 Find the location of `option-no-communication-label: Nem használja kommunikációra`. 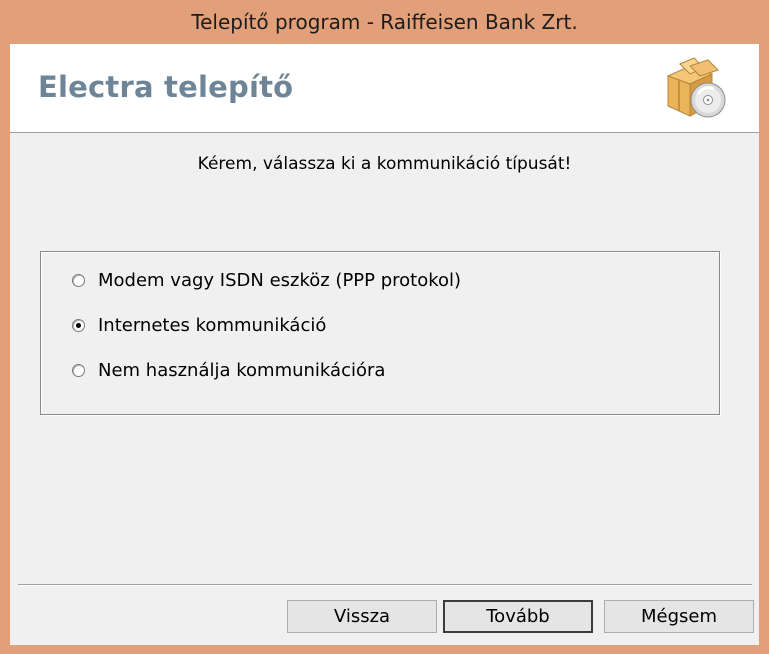

option-no-communication-label: Nem használja kommunikációra is located at coordinates (242, 370).